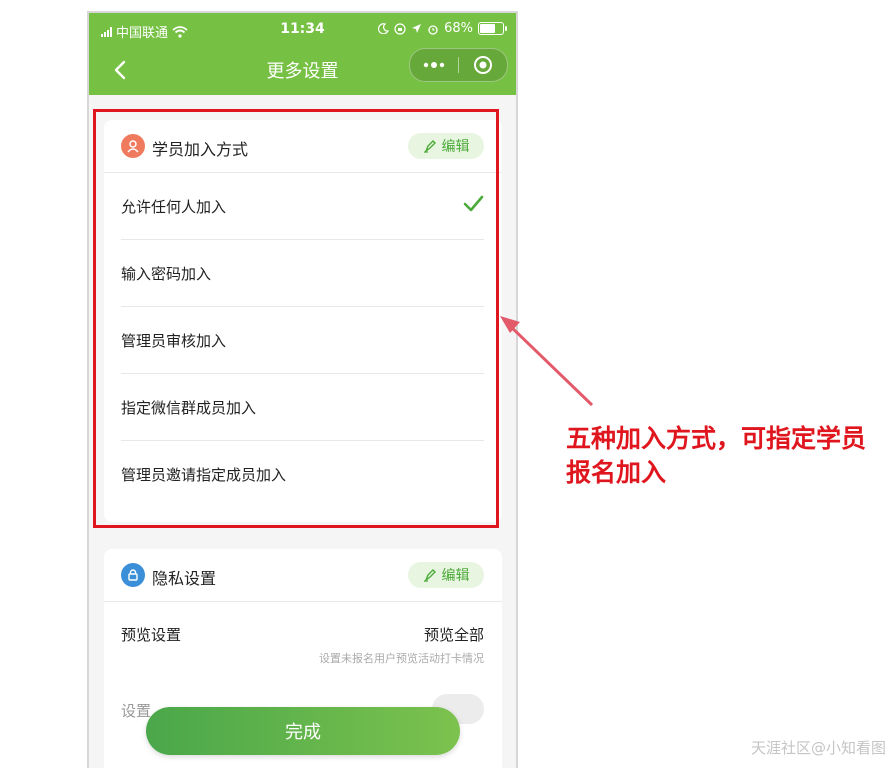  Describe the element at coordinates (417, 28) in the screenshot. I see `location-icon` at that location.